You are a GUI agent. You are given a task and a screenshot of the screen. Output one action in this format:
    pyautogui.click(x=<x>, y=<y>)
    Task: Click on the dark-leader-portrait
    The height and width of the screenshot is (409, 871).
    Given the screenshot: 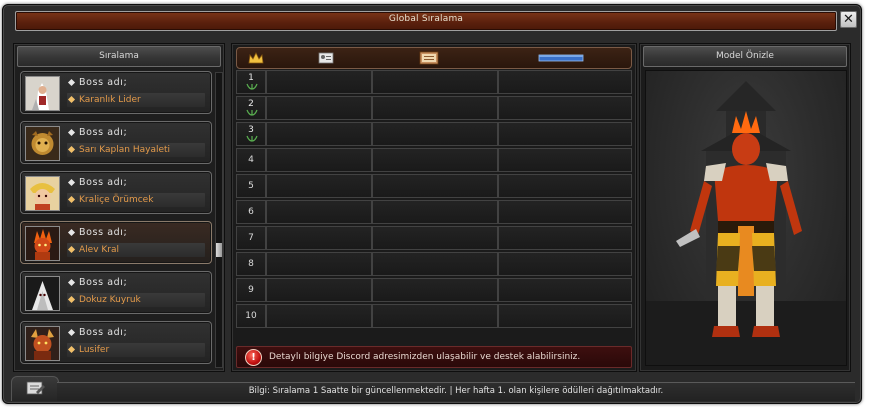 What is the action you would take?
    pyautogui.click(x=42, y=93)
    